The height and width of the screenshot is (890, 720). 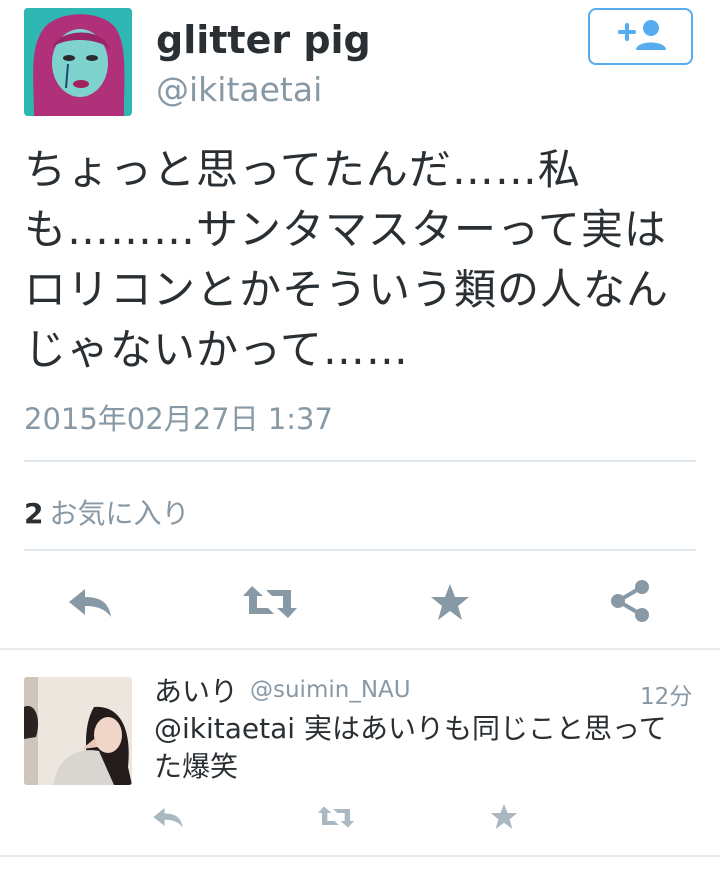 I want to click on favorites-stat: 2 お気に入り, so click(x=107, y=512).